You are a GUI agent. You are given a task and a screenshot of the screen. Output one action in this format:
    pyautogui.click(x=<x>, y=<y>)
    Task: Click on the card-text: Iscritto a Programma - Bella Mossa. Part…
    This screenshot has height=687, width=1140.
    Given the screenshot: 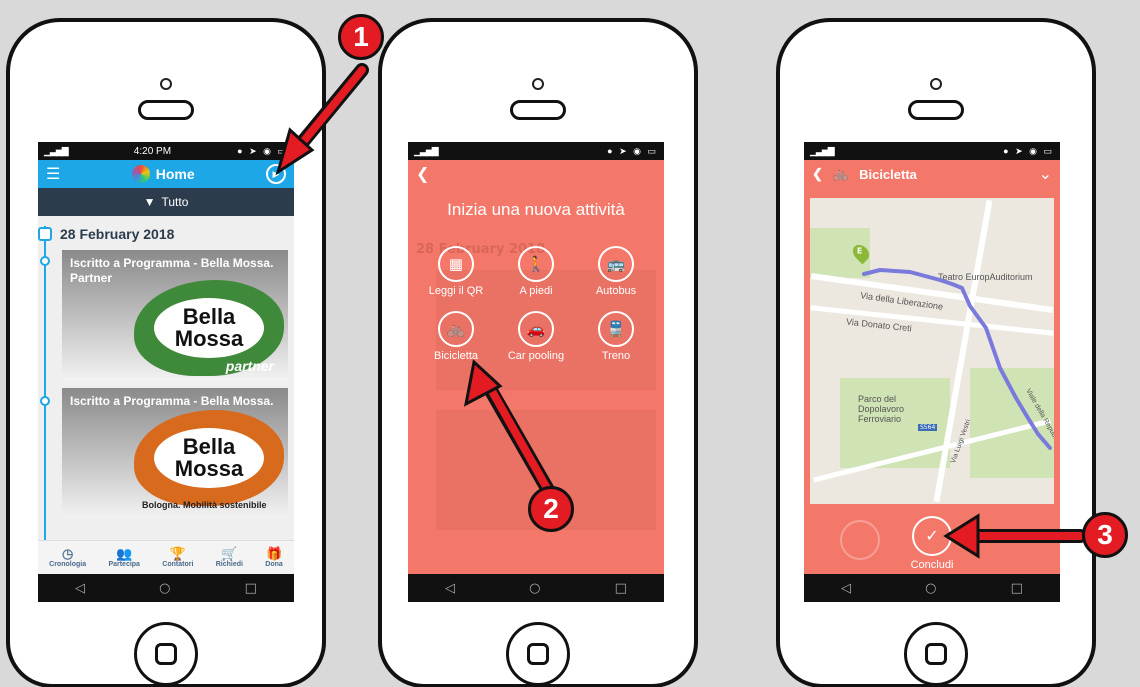 What is the action you would take?
    pyautogui.click(x=172, y=270)
    